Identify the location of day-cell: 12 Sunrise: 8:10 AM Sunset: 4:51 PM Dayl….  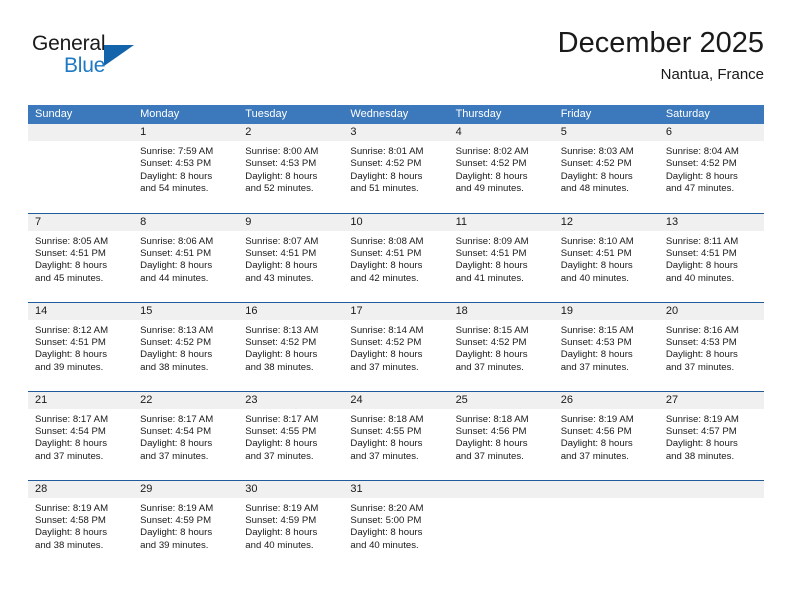
(606, 257).